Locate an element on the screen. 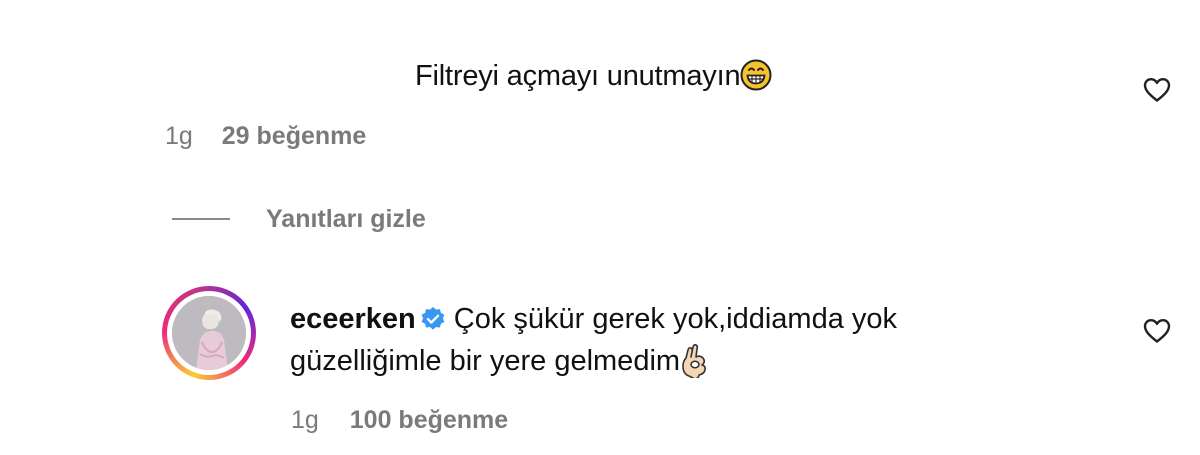  comment-text: Filtreyi açmayı unutmayın is located at coordinates (593, 76).